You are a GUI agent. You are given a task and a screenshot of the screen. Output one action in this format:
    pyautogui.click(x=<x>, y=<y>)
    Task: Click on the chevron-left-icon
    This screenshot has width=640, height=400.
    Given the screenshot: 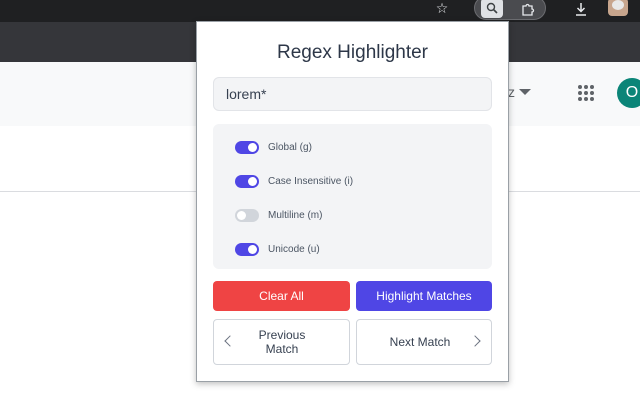 What is the action you would take?
    pyautogui.click(x=230, y=341)
    